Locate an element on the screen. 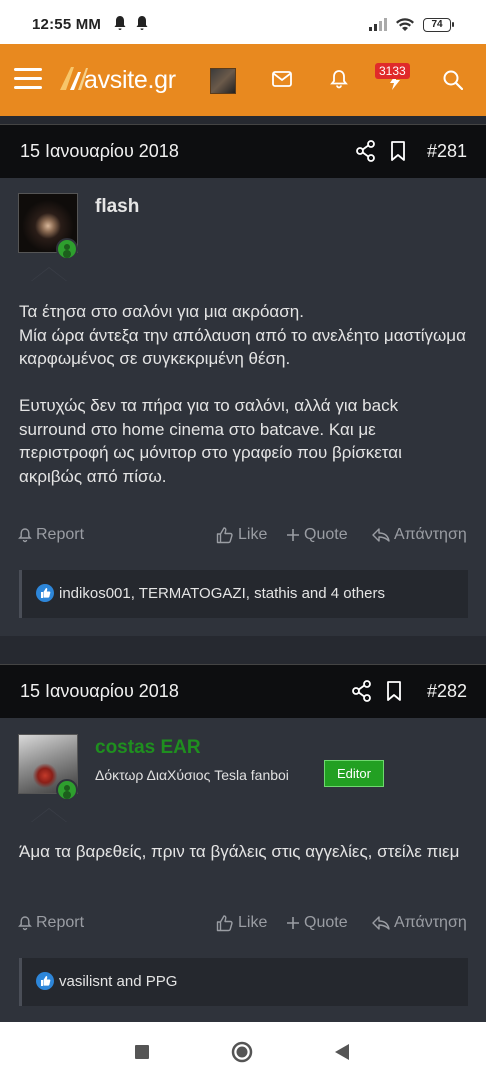 This screenshot has height=1080, width=486. back-triangle-icon is located at coordinates (342, 1052).